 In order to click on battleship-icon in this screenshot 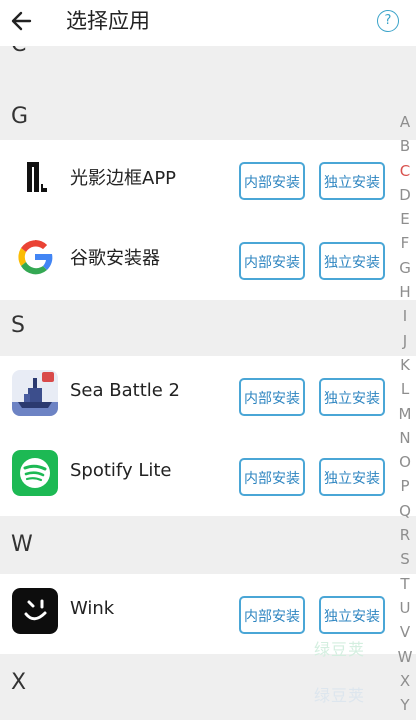, I will do `click(35, 393)`.